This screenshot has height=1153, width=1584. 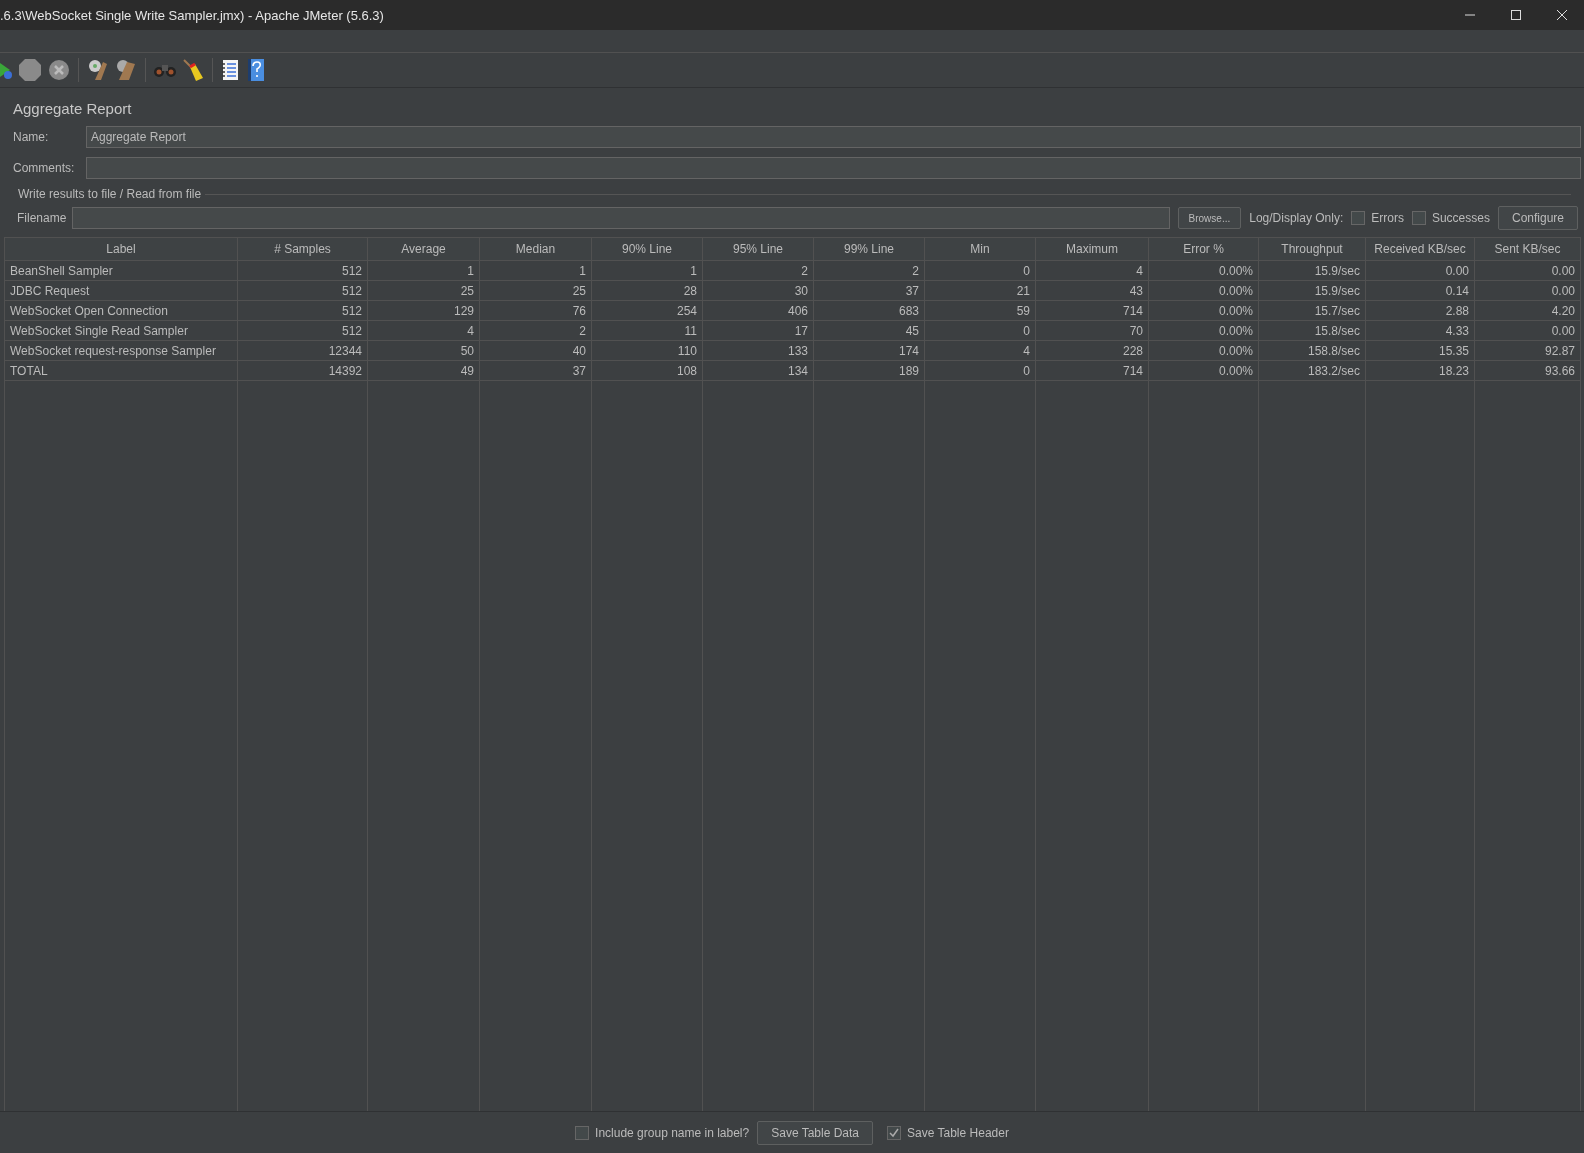 What do you see at coordinates (1204, 249) in the screenshot?
I see `column-header: Error %` at bounding box center [1204, 249].